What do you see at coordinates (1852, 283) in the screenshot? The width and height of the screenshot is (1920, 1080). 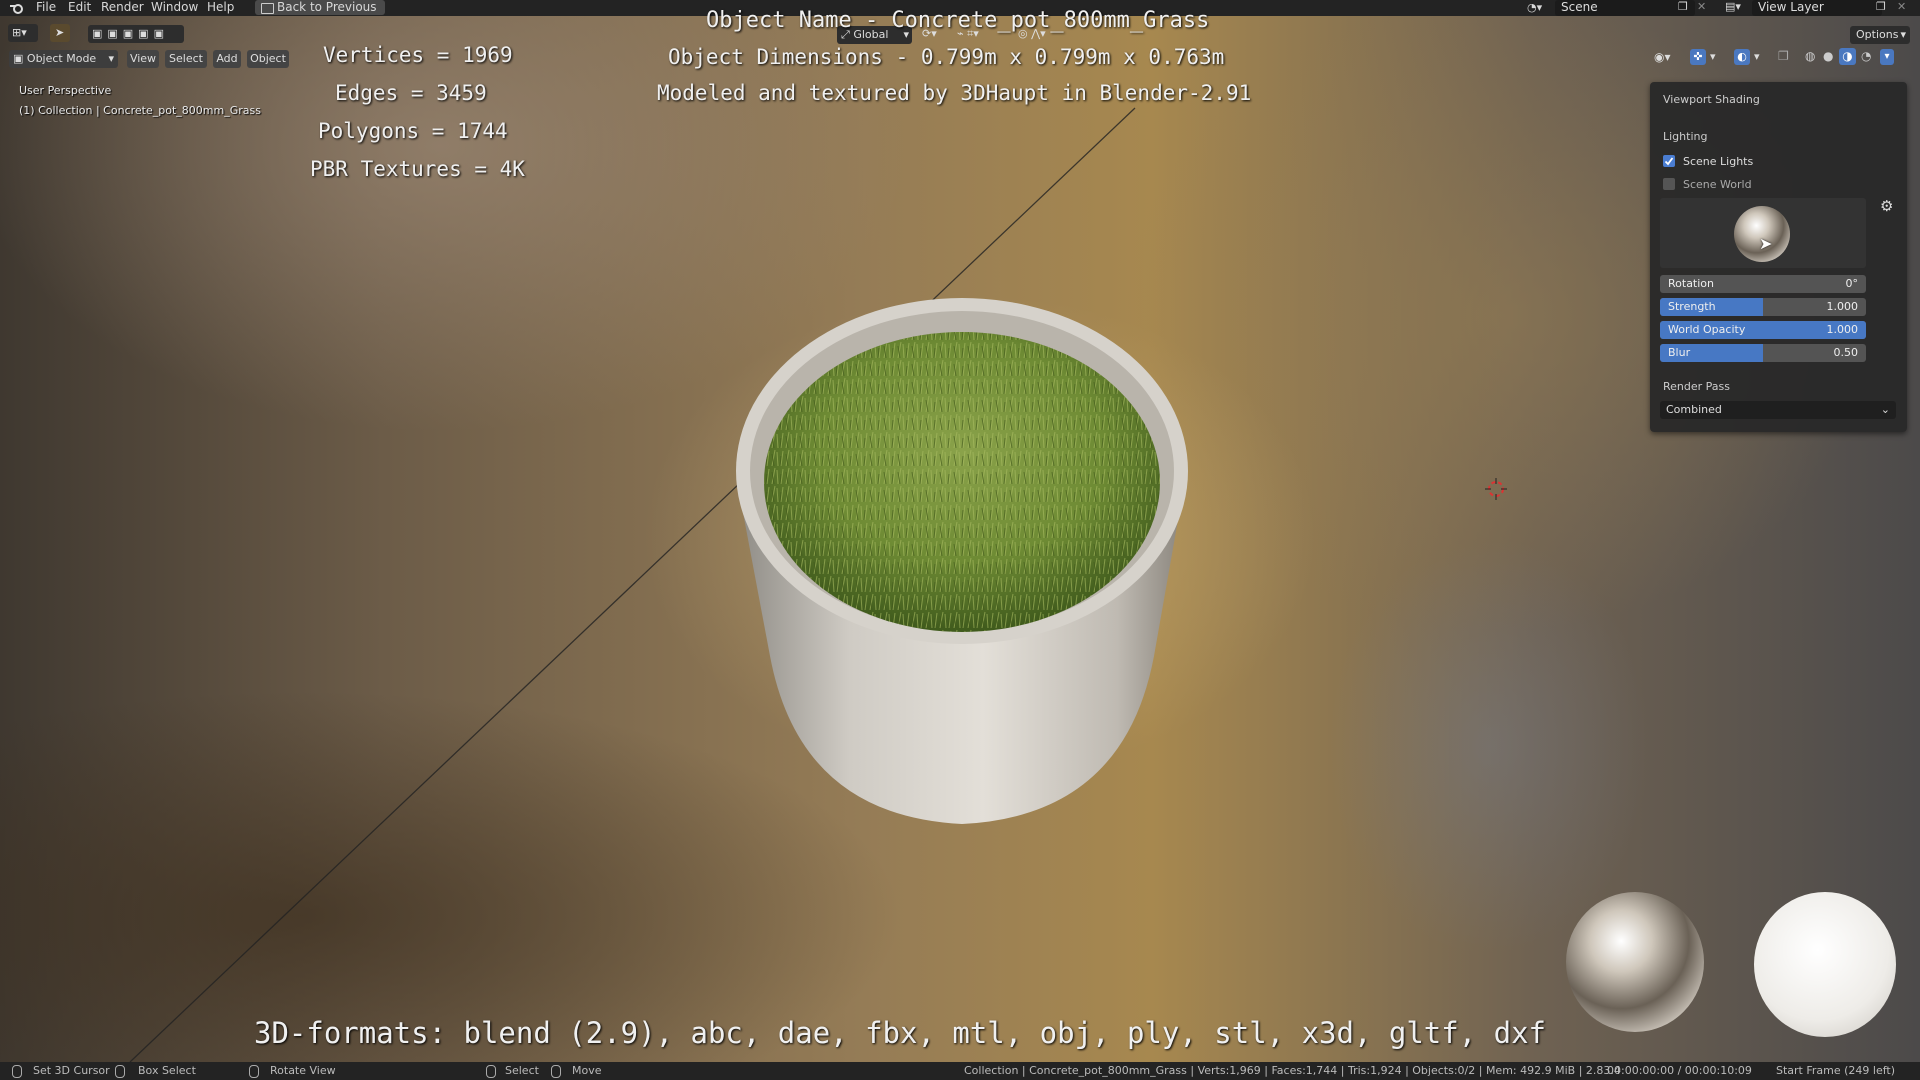 I see `rotation-value: 0°` at bounding box center [1852, 283].